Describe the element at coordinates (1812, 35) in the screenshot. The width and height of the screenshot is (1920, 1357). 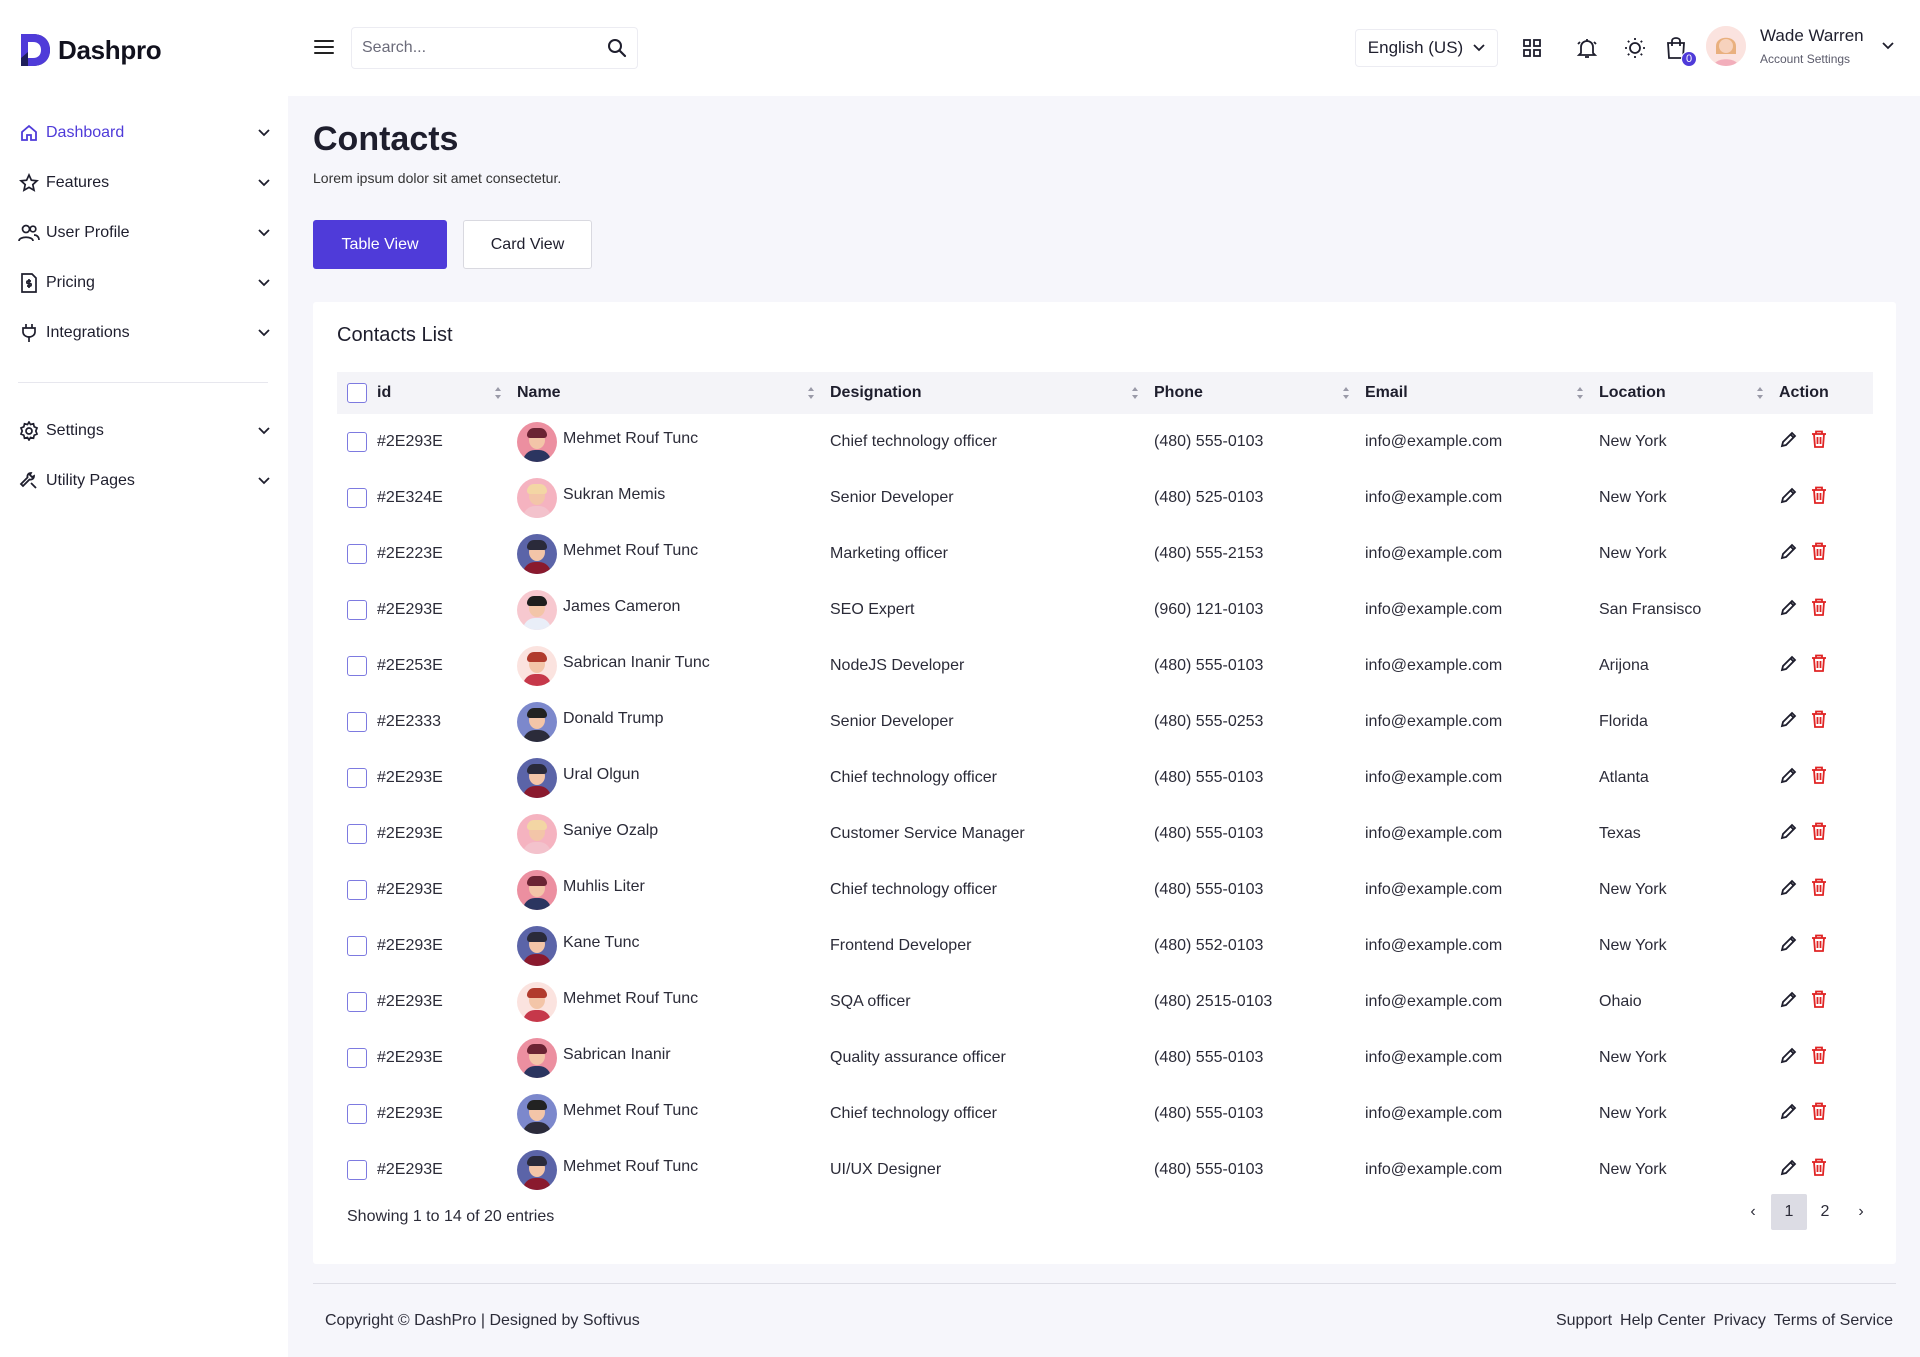
I see `user-name: Wade Warren` at that location.